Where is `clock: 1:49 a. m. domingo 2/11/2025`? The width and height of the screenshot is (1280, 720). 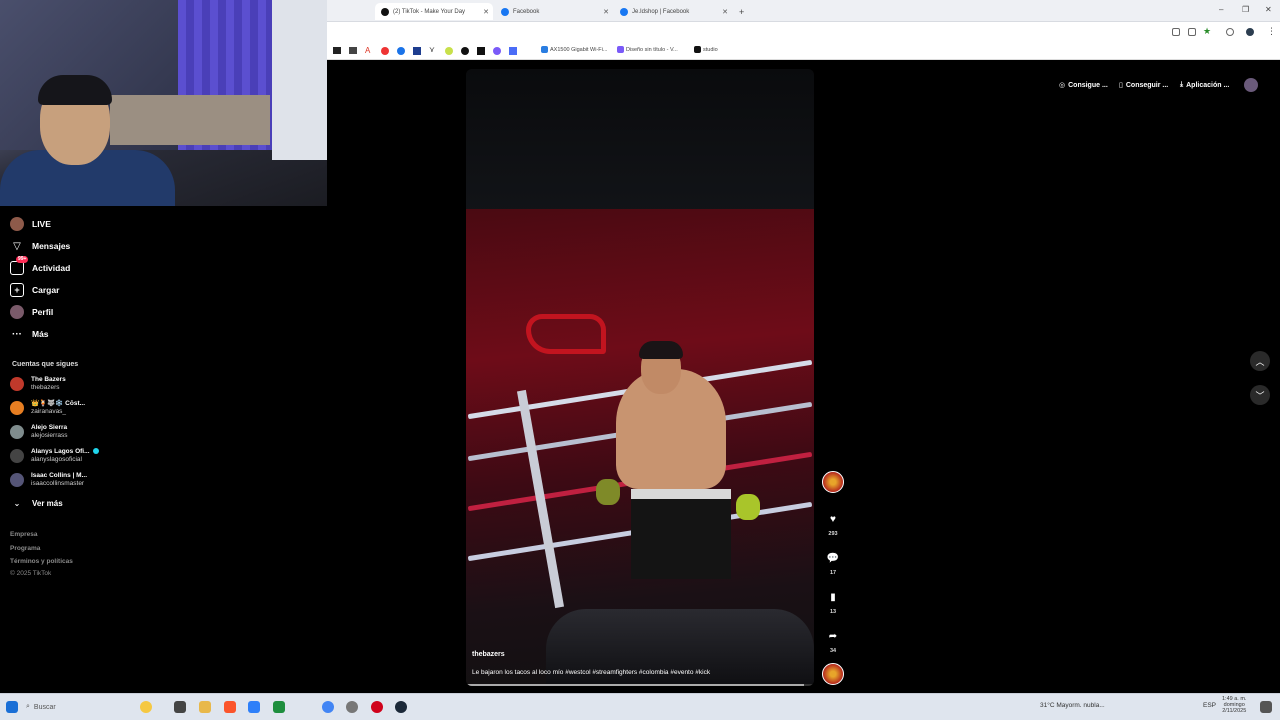 clock: 1:49 a. m. domingo 2/11/2025 is located at coordinates (1234, 705).